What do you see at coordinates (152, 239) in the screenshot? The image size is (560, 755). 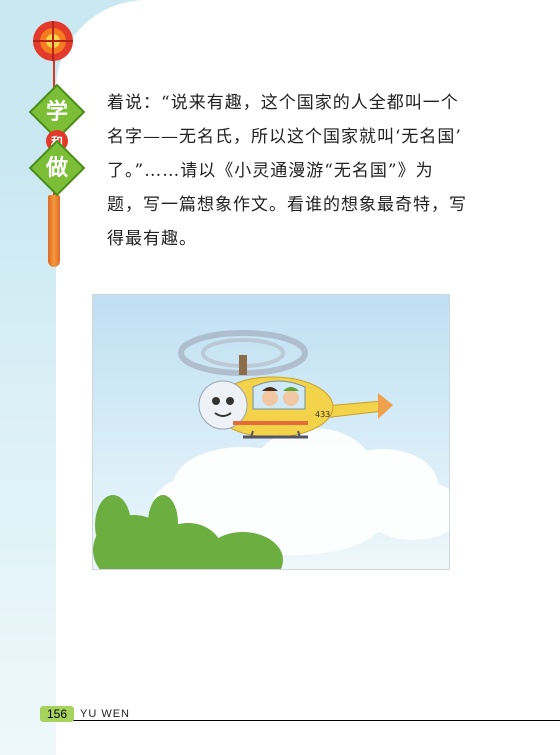 I see `text-line-5: 得最有趣。` at bounding box center [152, 239].